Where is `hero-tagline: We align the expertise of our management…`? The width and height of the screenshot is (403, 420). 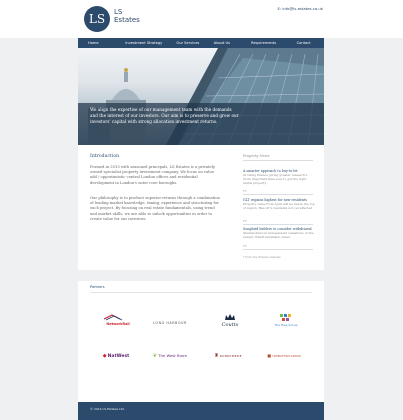
hero-tagline: We align the expertise of our management… is located at coordinates (164, 115).